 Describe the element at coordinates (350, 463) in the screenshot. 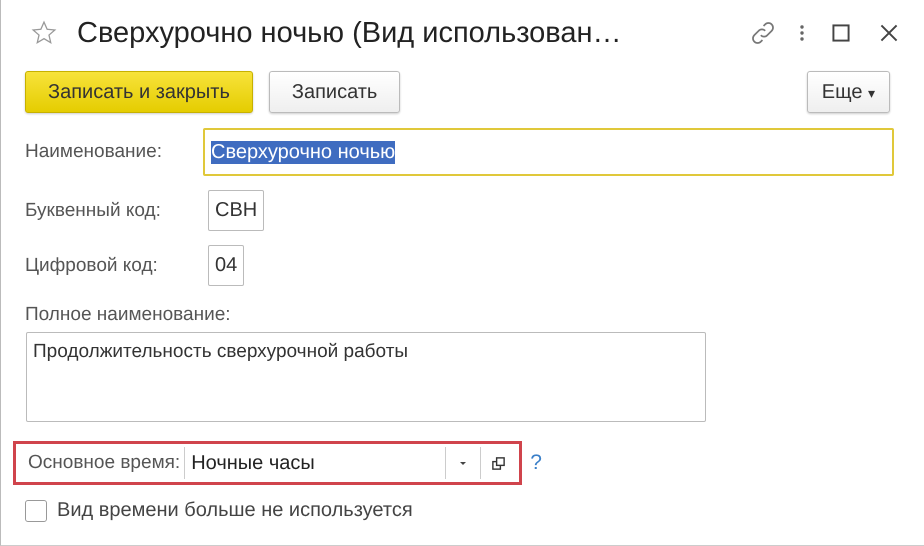

I see `select-field: Ночные часы` at that location.